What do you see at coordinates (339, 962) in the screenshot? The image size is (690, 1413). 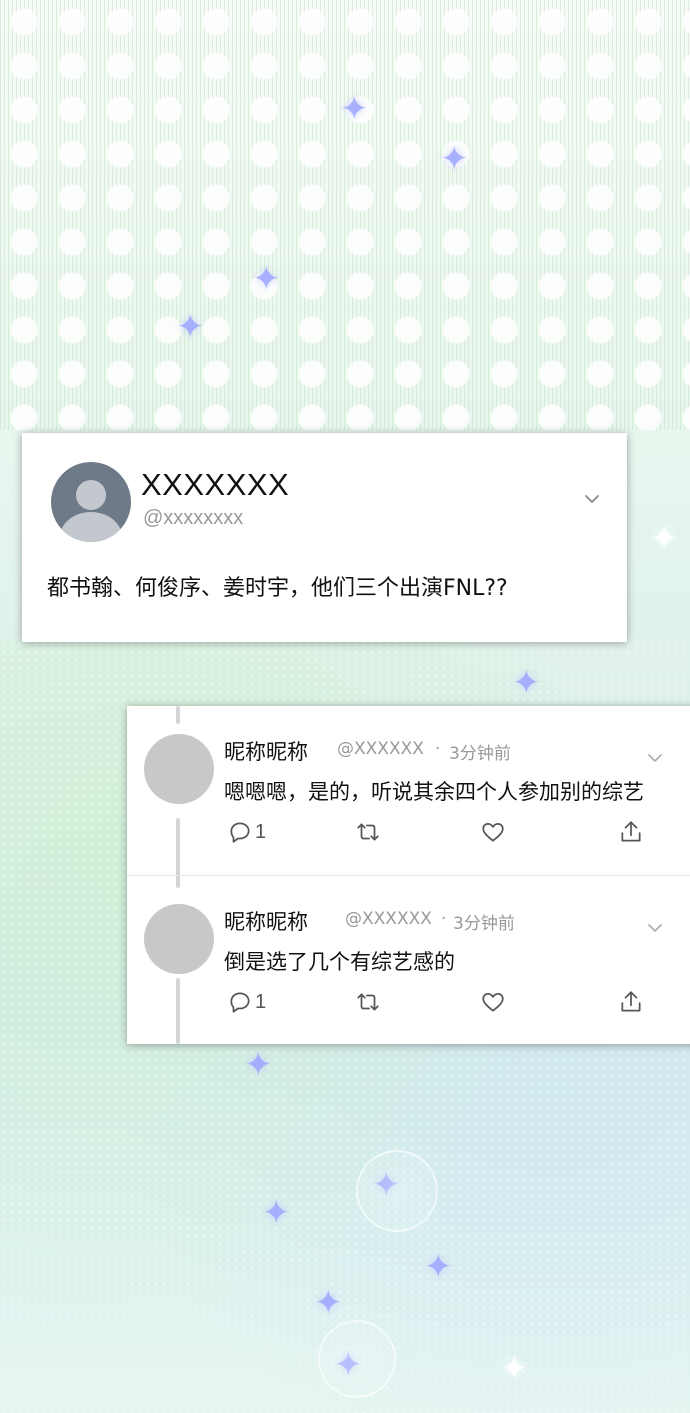 I see `reply-text: 倒是选了几个有综艺感的` at bounding box center [339, 962].